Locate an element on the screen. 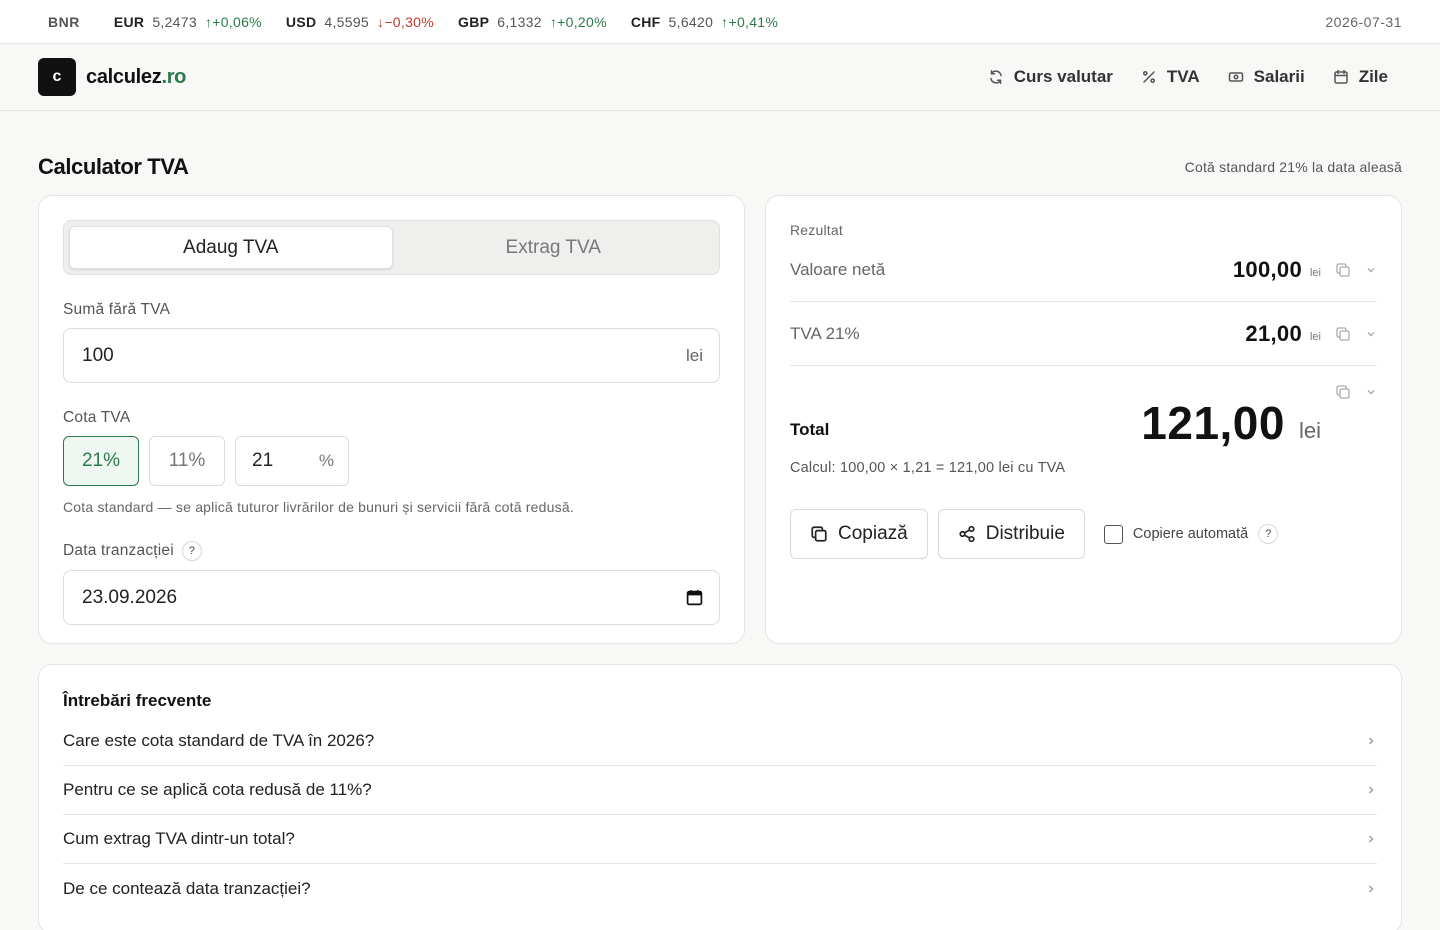 Image resolution: width=1440 pixels, height=930 pixels. share-button: Distribuie is located at coordinates (1011, 534).